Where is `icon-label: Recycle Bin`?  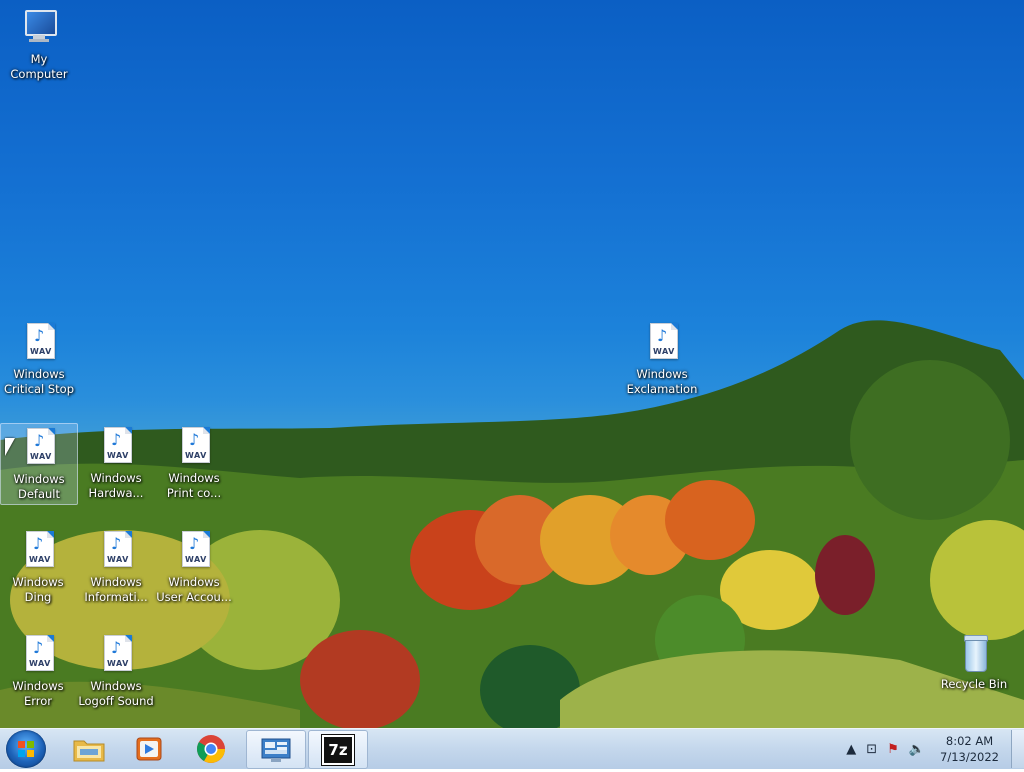
icon-label: Recycle Bin is located at coordinates (974, 684).